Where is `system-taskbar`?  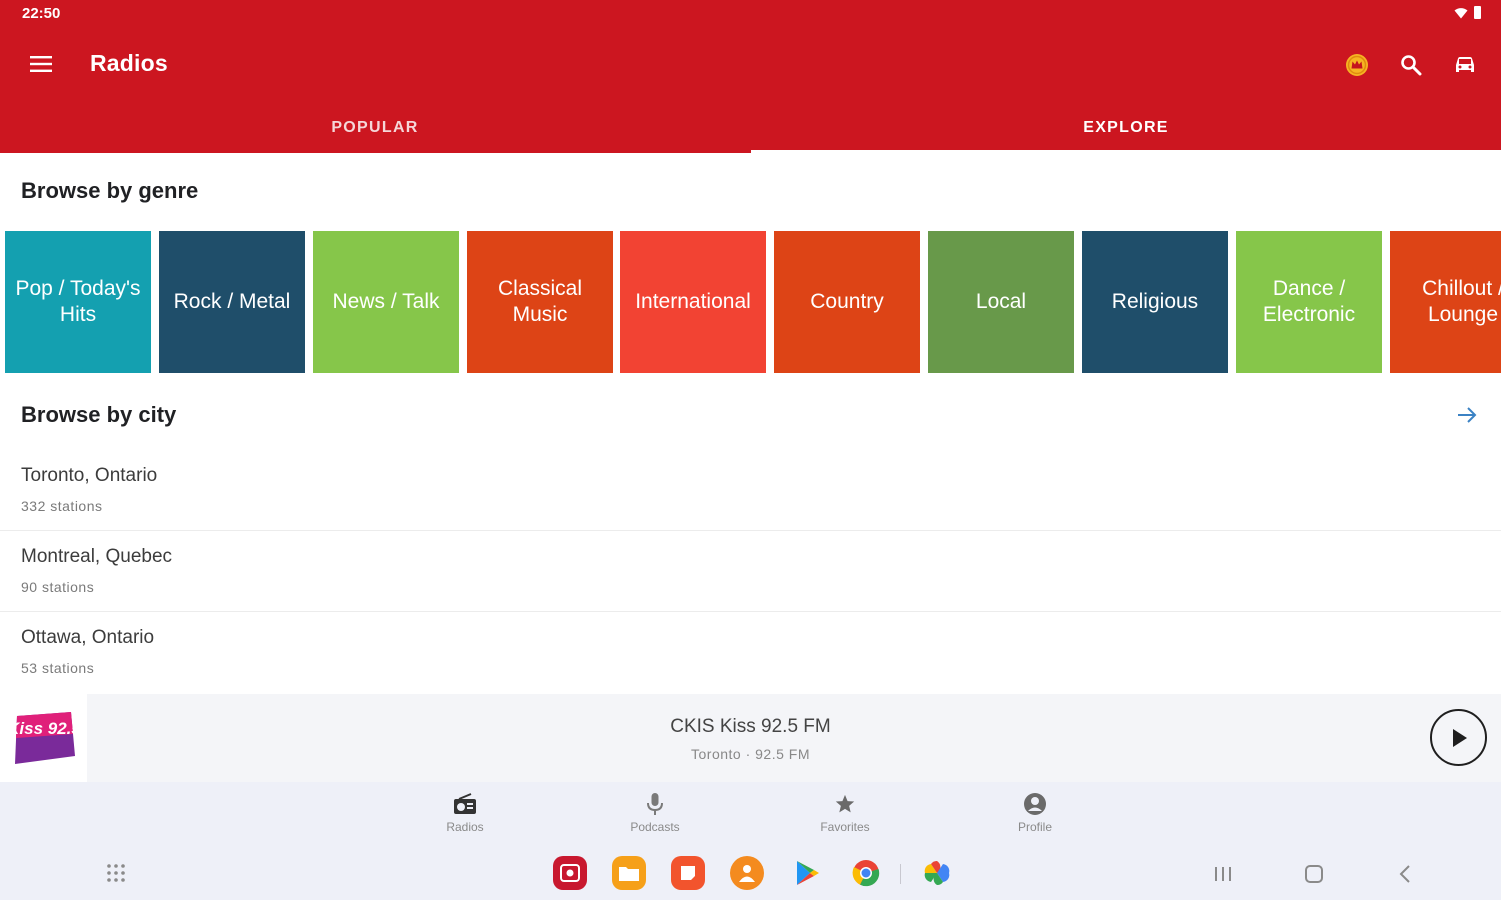 system-taskbar is located at coordinates (750, 871).